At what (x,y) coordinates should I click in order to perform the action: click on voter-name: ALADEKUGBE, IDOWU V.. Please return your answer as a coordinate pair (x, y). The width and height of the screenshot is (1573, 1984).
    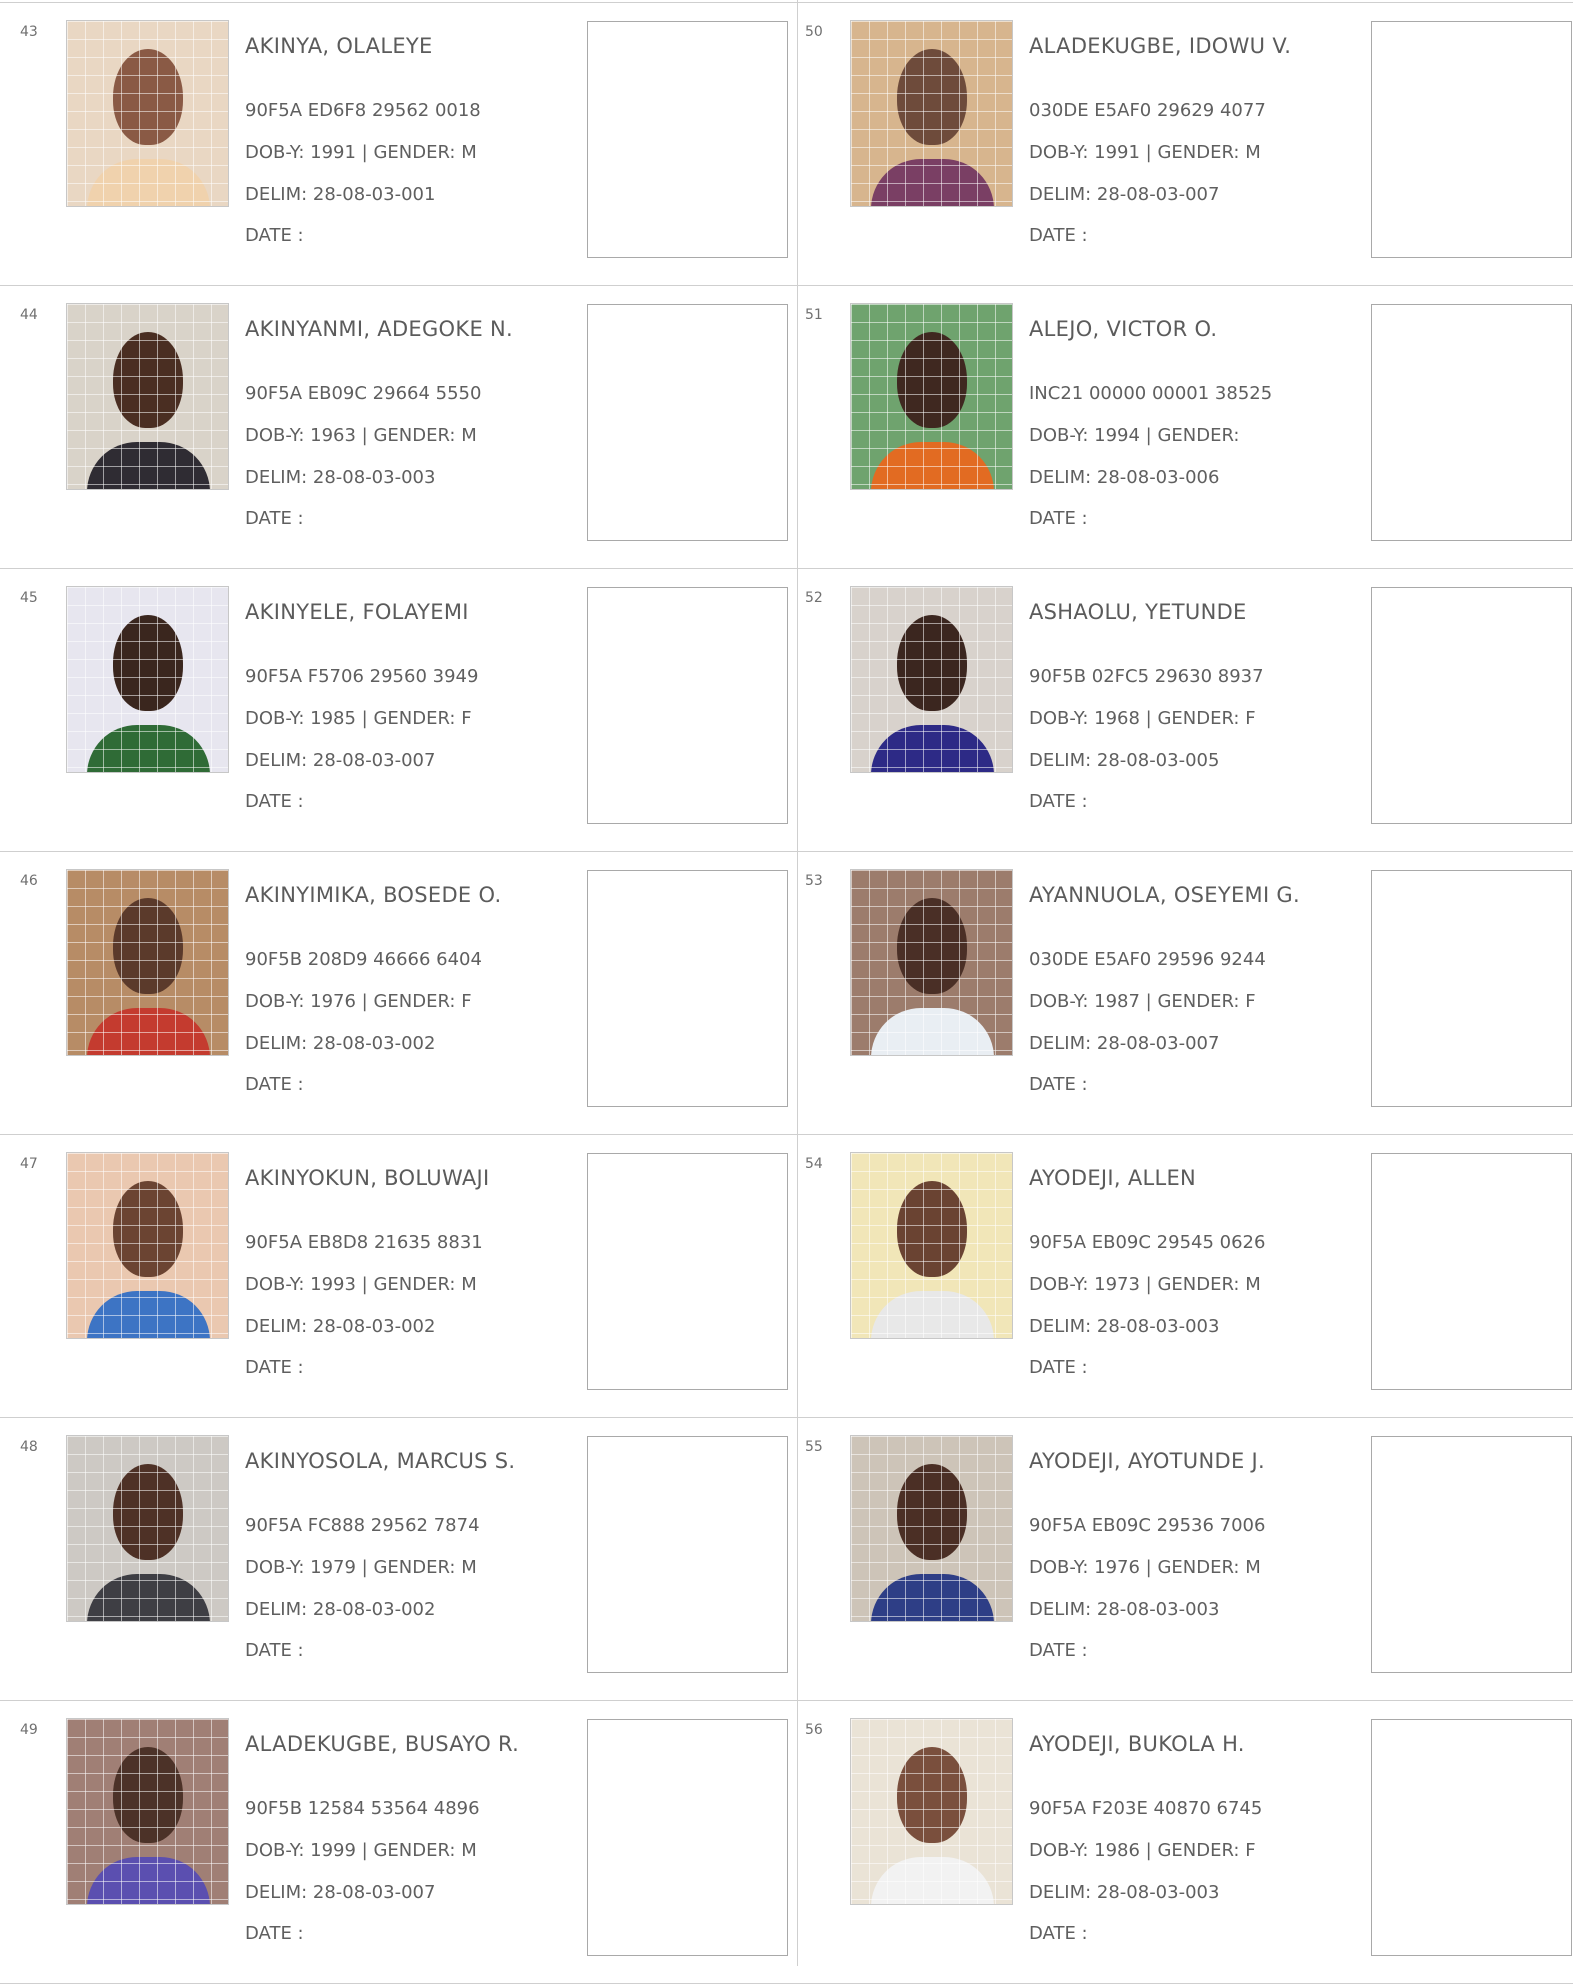
    Looking at the image, I should click on (1160, 46).